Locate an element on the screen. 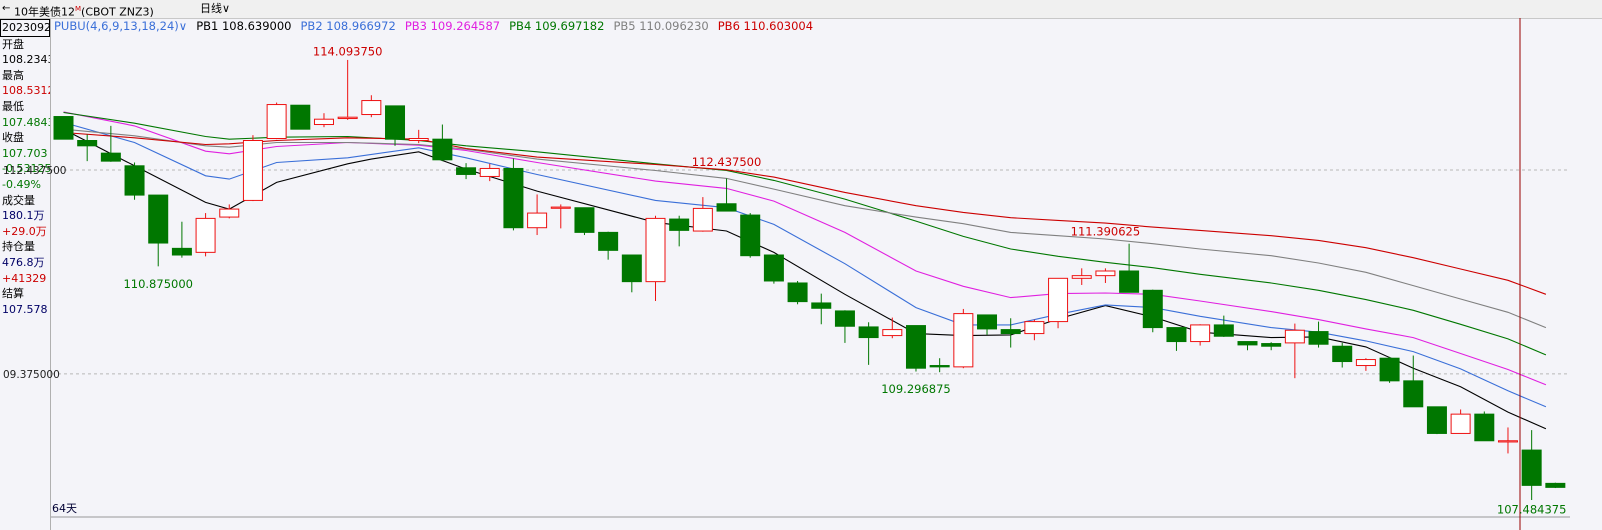 The height and width of the screenshot is (530, 1602). annotation-label-5: 107.484375 is located at coordinates (1532, 510).